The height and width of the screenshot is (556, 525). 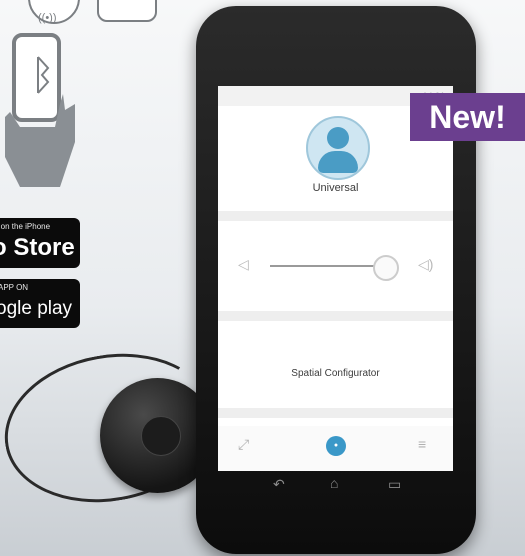 I want to click on spatial-configurator-button: Spatial Configurator, so click(x=335, y=373).